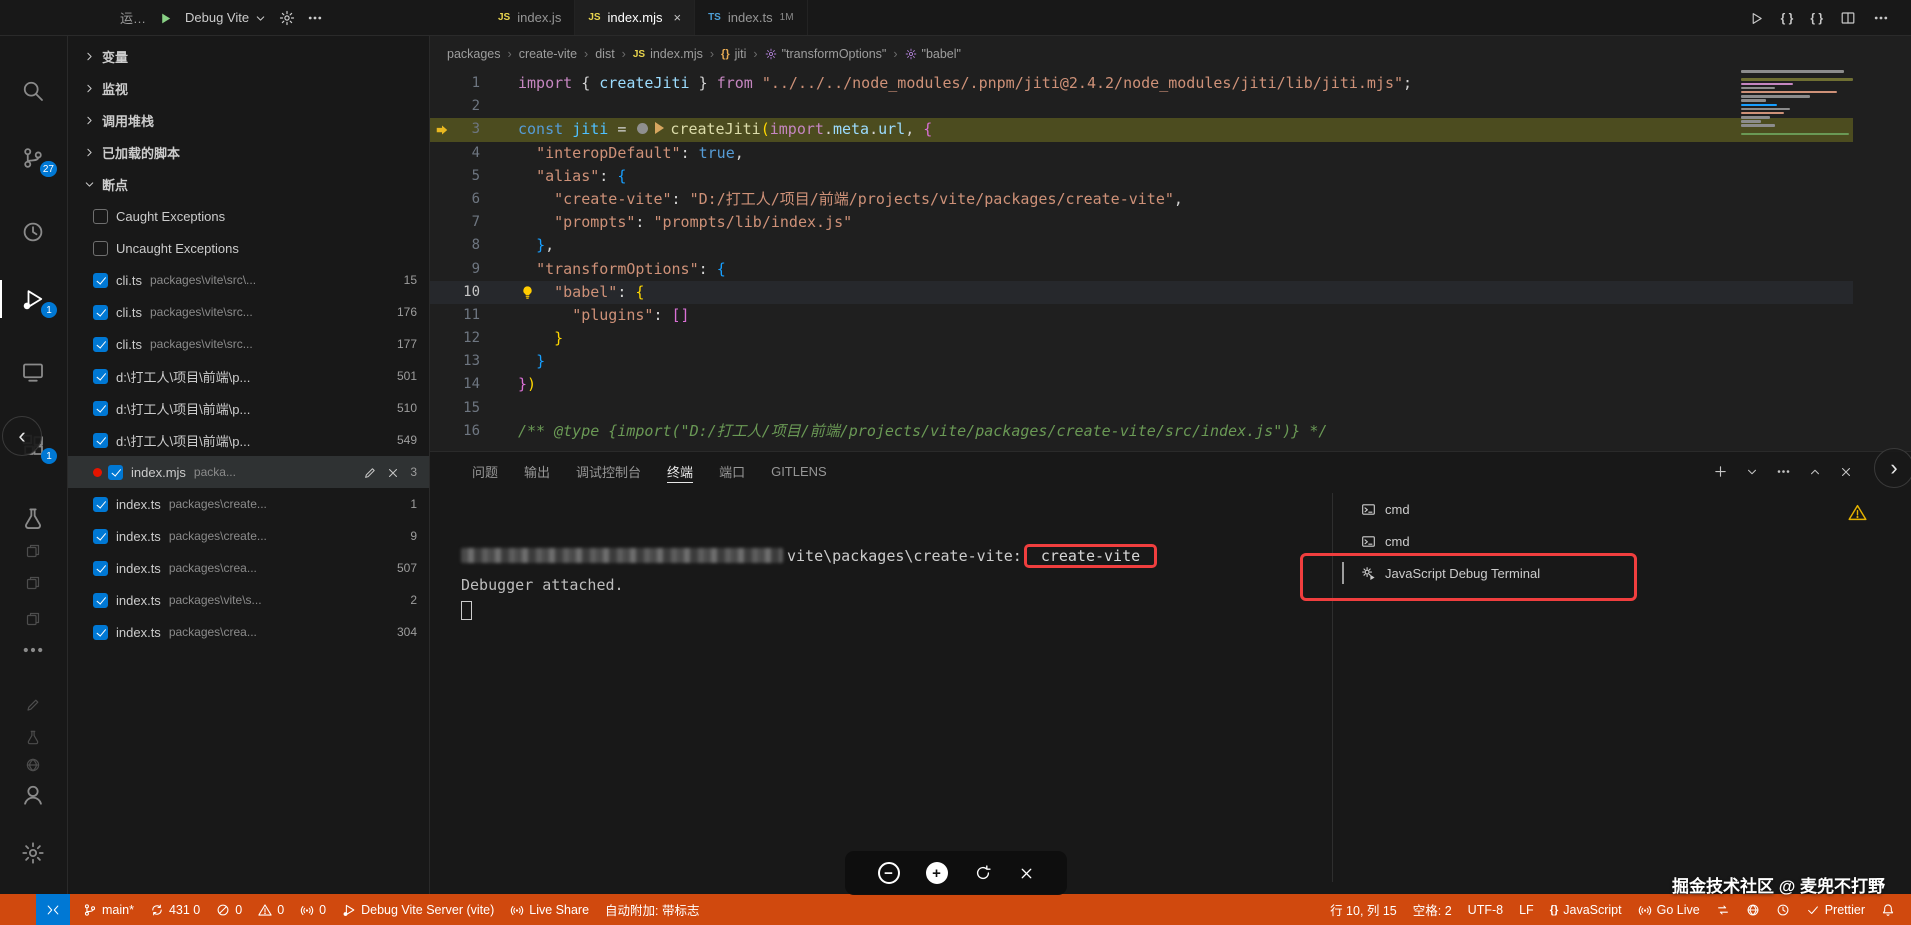 This screenshot has height=925, width=1911. Describe the element at coordinates (248, 632) in the screenshot. I see `breakpoint-row: index.ts packages\crea... 304` at that location.